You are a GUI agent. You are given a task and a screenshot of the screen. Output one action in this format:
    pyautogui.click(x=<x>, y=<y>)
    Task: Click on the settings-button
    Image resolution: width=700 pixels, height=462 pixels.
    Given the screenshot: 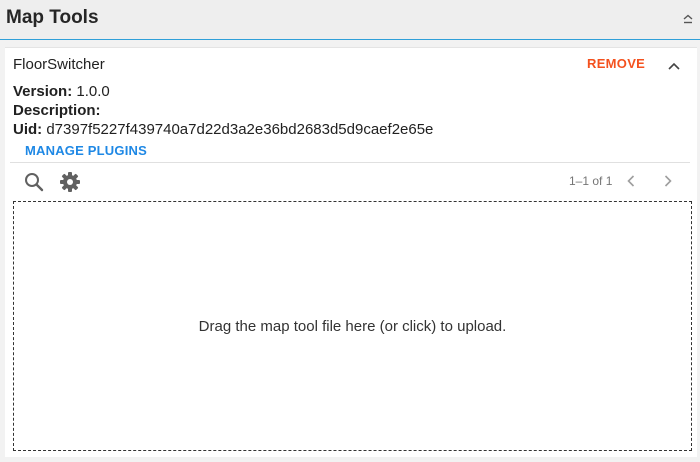 What is the action you would take?
    pyautogui.click(x=70, y=182)
    